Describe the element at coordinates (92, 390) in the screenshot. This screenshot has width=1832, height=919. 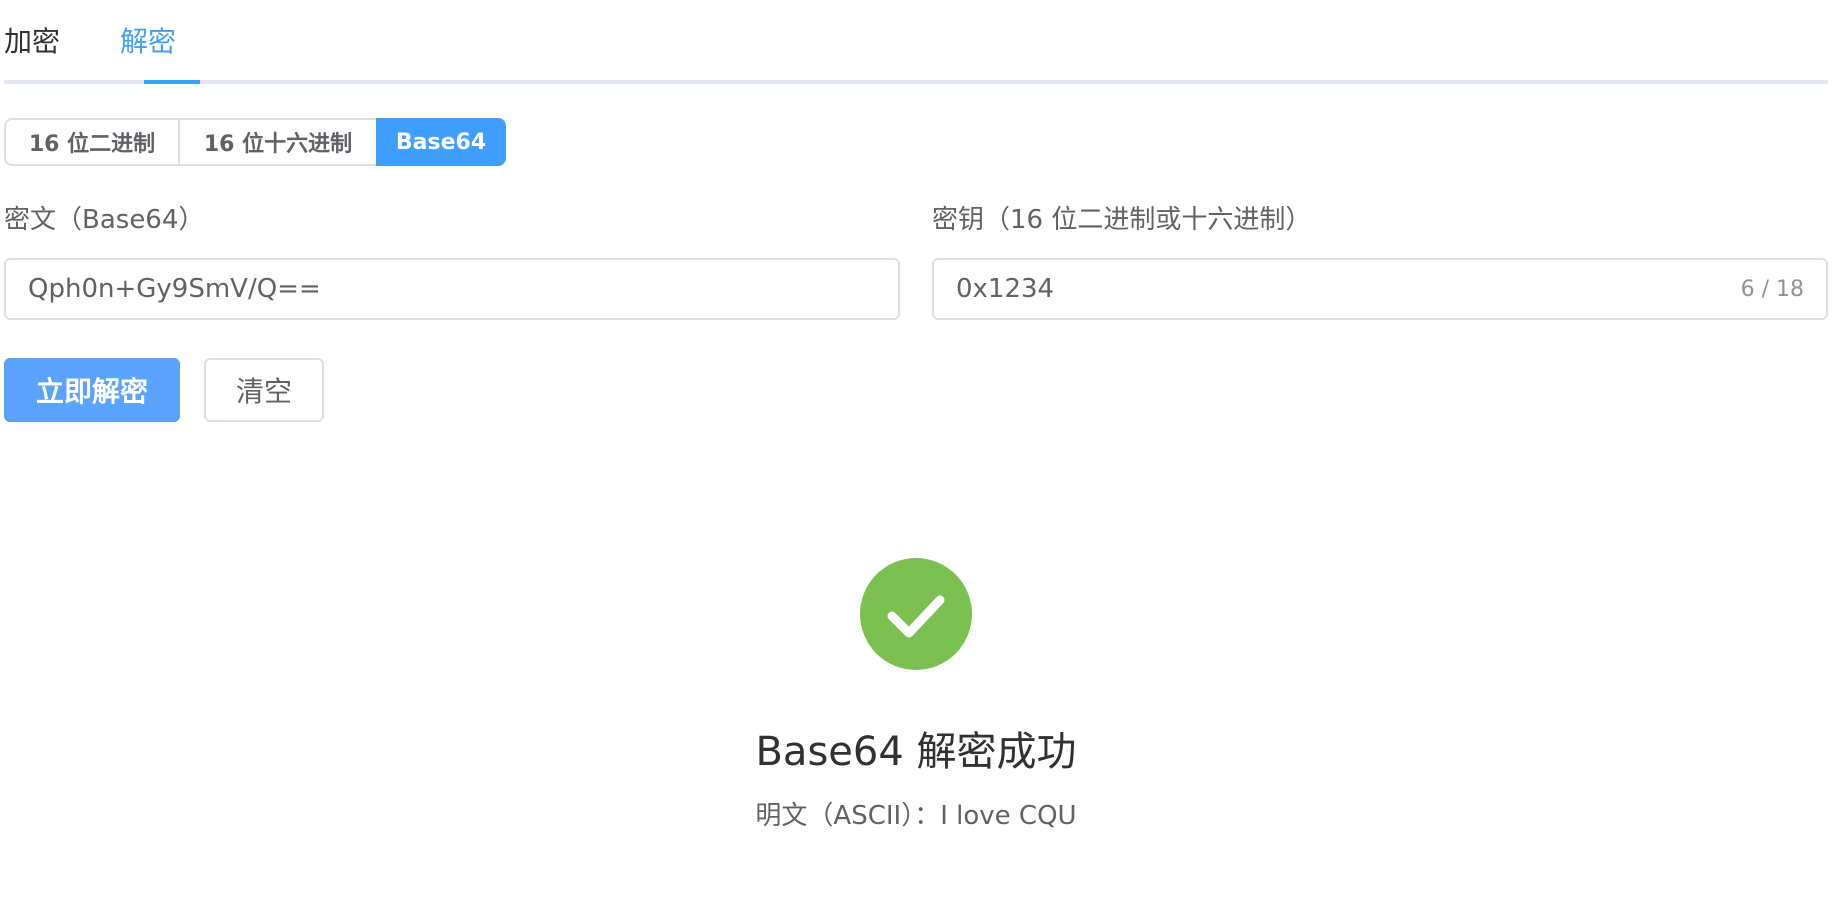
I see `decrypt-button: 立即解密` at that location.